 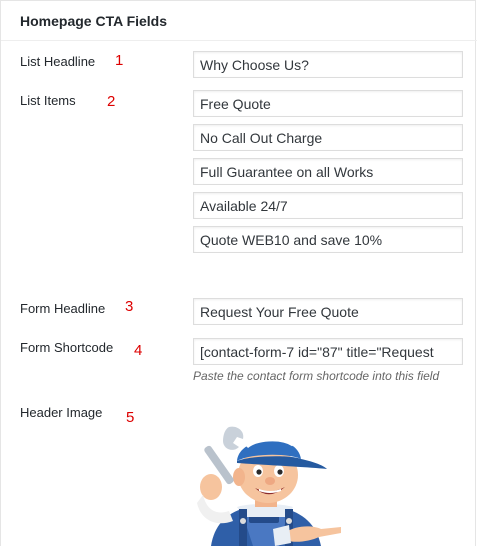 What do you see at coordinates (67, 347) in the screenshot?
I see `form-shortcode-label: Form Shortcode` at bounding box center [67, 347].